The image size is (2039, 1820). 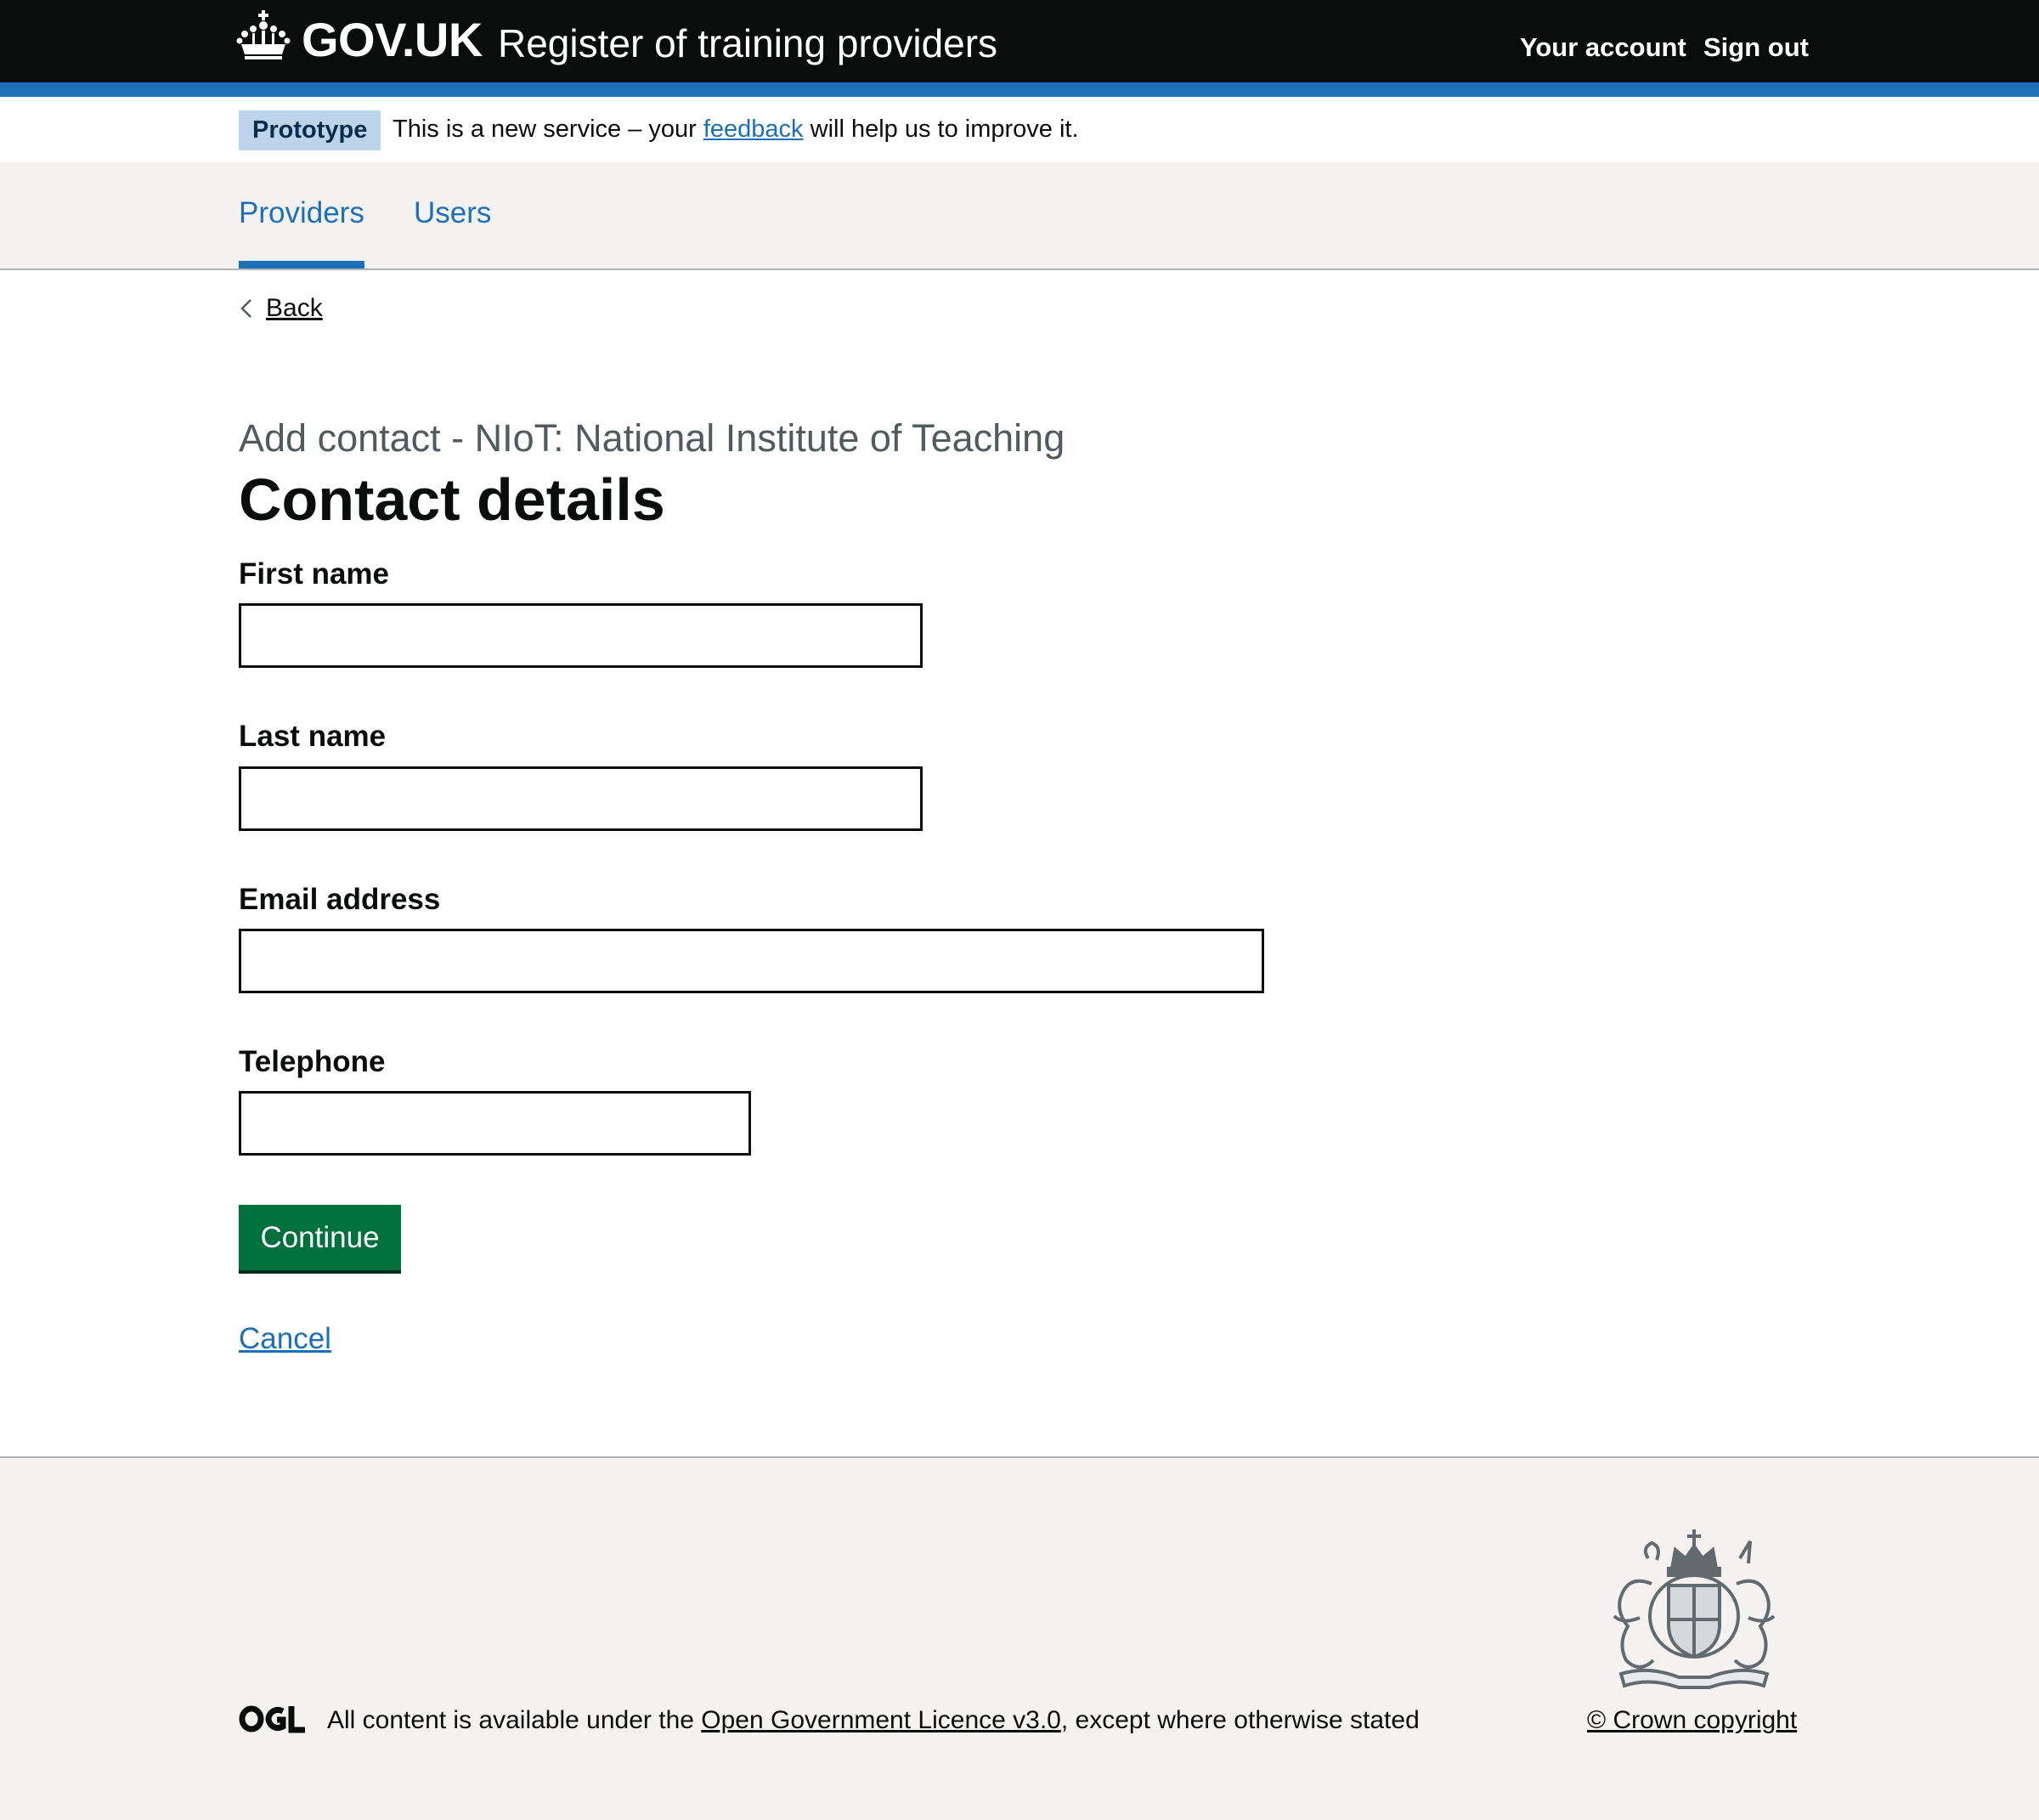 I want to click on back-link: Back, so click(x=281, y=308).